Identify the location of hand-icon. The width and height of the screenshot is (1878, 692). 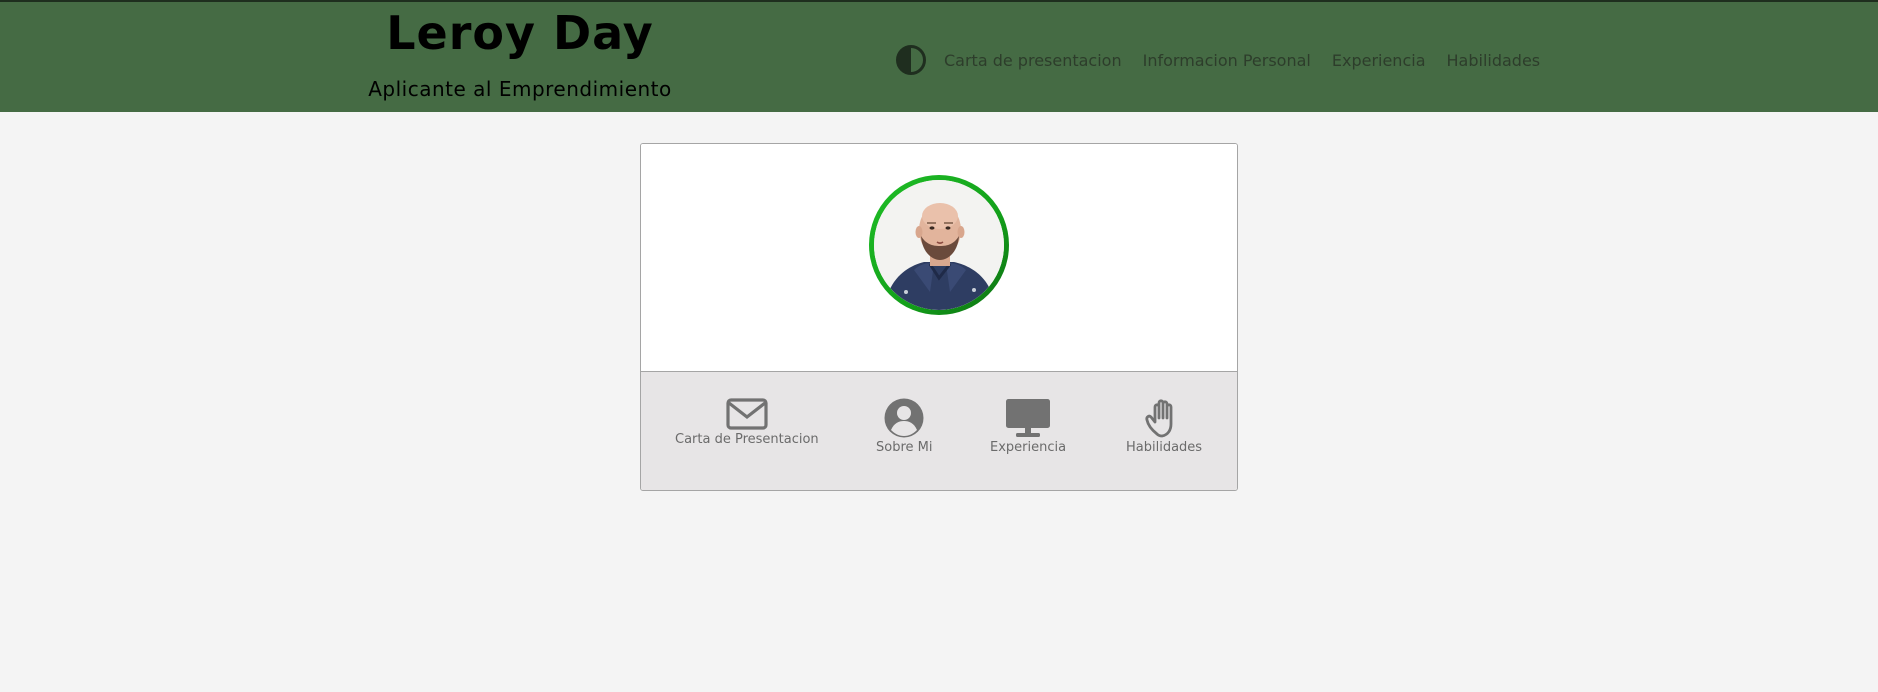
(1159, 418).